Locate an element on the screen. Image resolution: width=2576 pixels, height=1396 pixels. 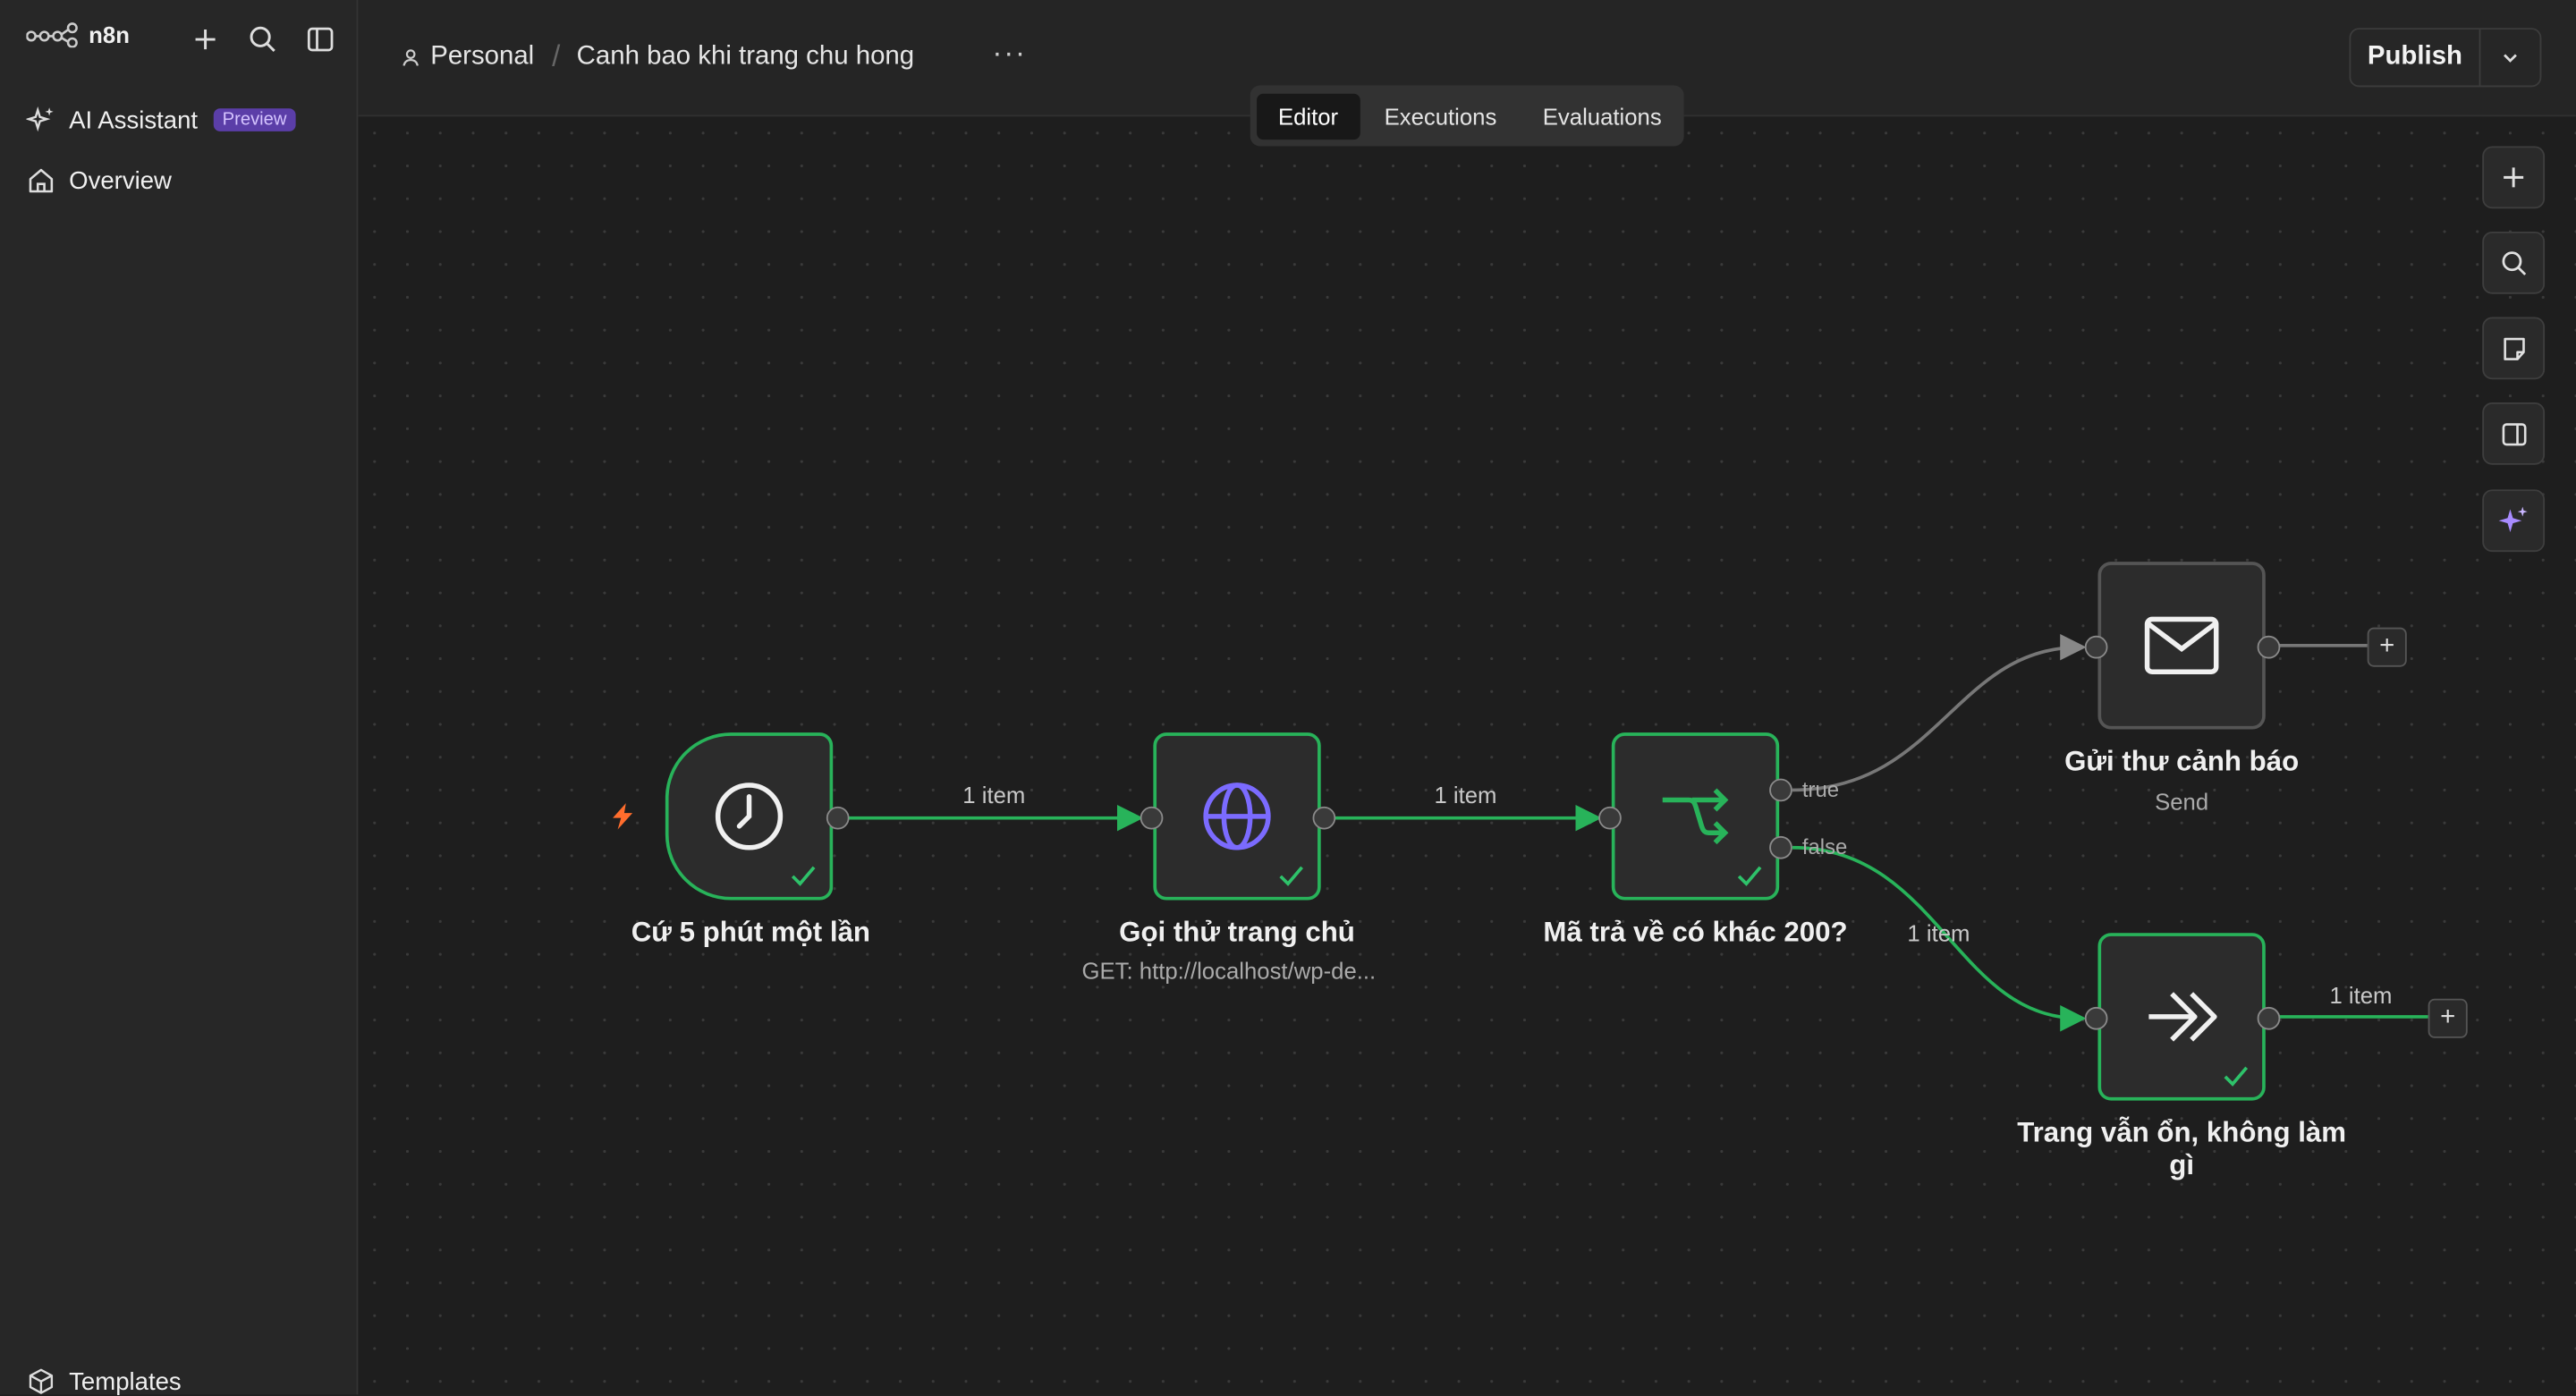
double-chevron-icon is located at coordinates (2182, 1017).